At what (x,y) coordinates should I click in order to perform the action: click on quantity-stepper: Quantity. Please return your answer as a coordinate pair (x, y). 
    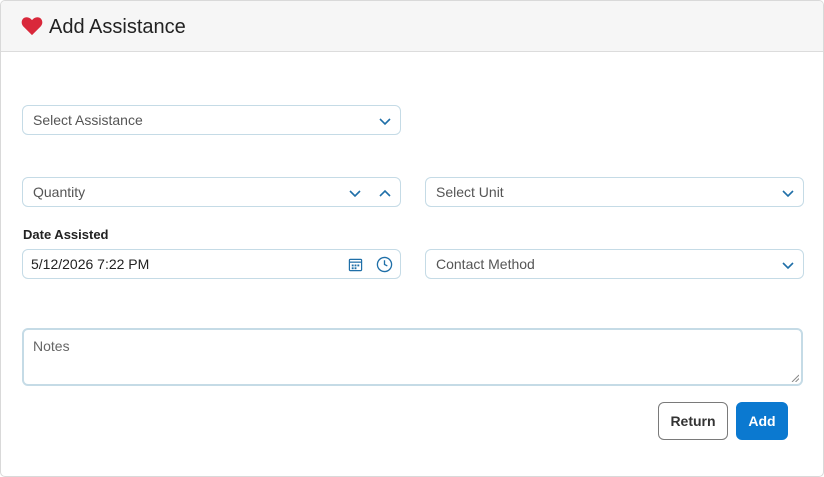
    Looking at the image, I should click on (211, 192).